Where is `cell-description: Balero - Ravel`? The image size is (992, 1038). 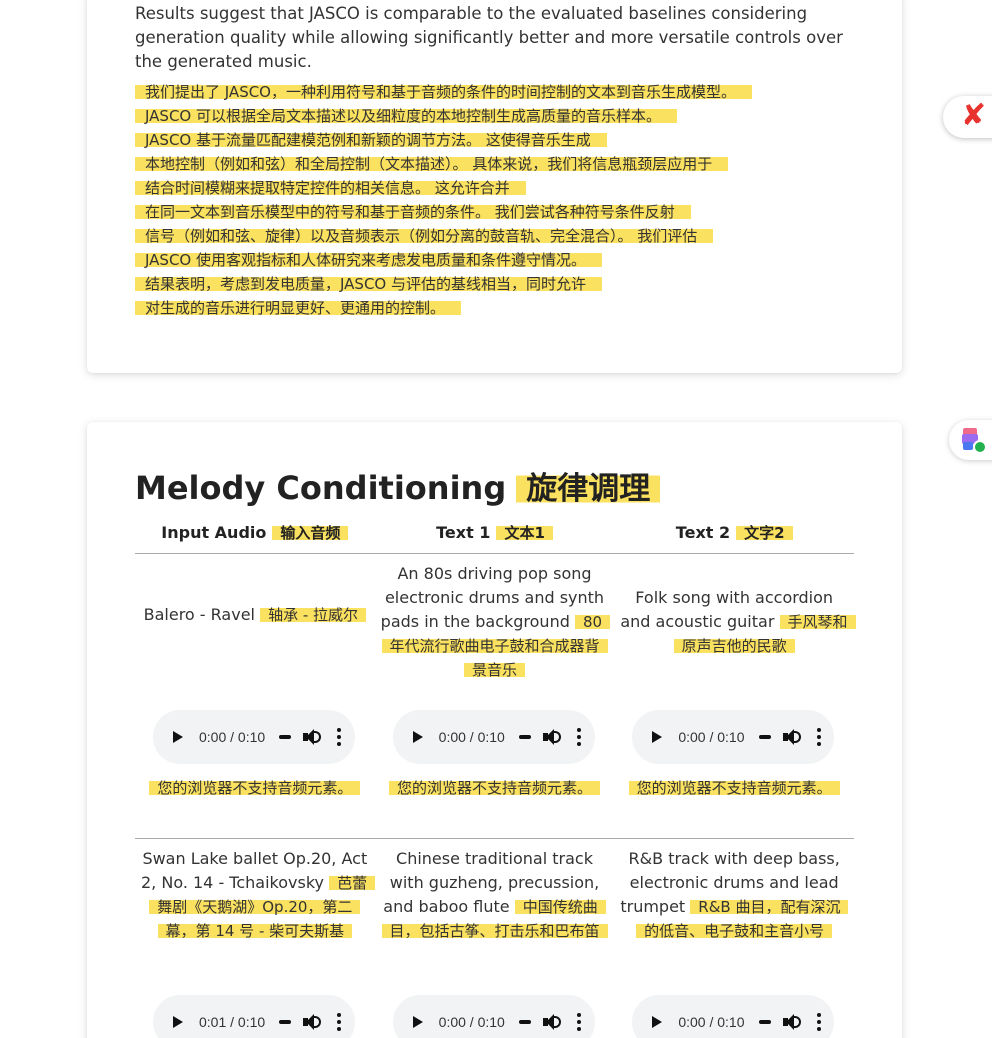 cell-description: Balero - Ravel is located at coordinates (199, 614).